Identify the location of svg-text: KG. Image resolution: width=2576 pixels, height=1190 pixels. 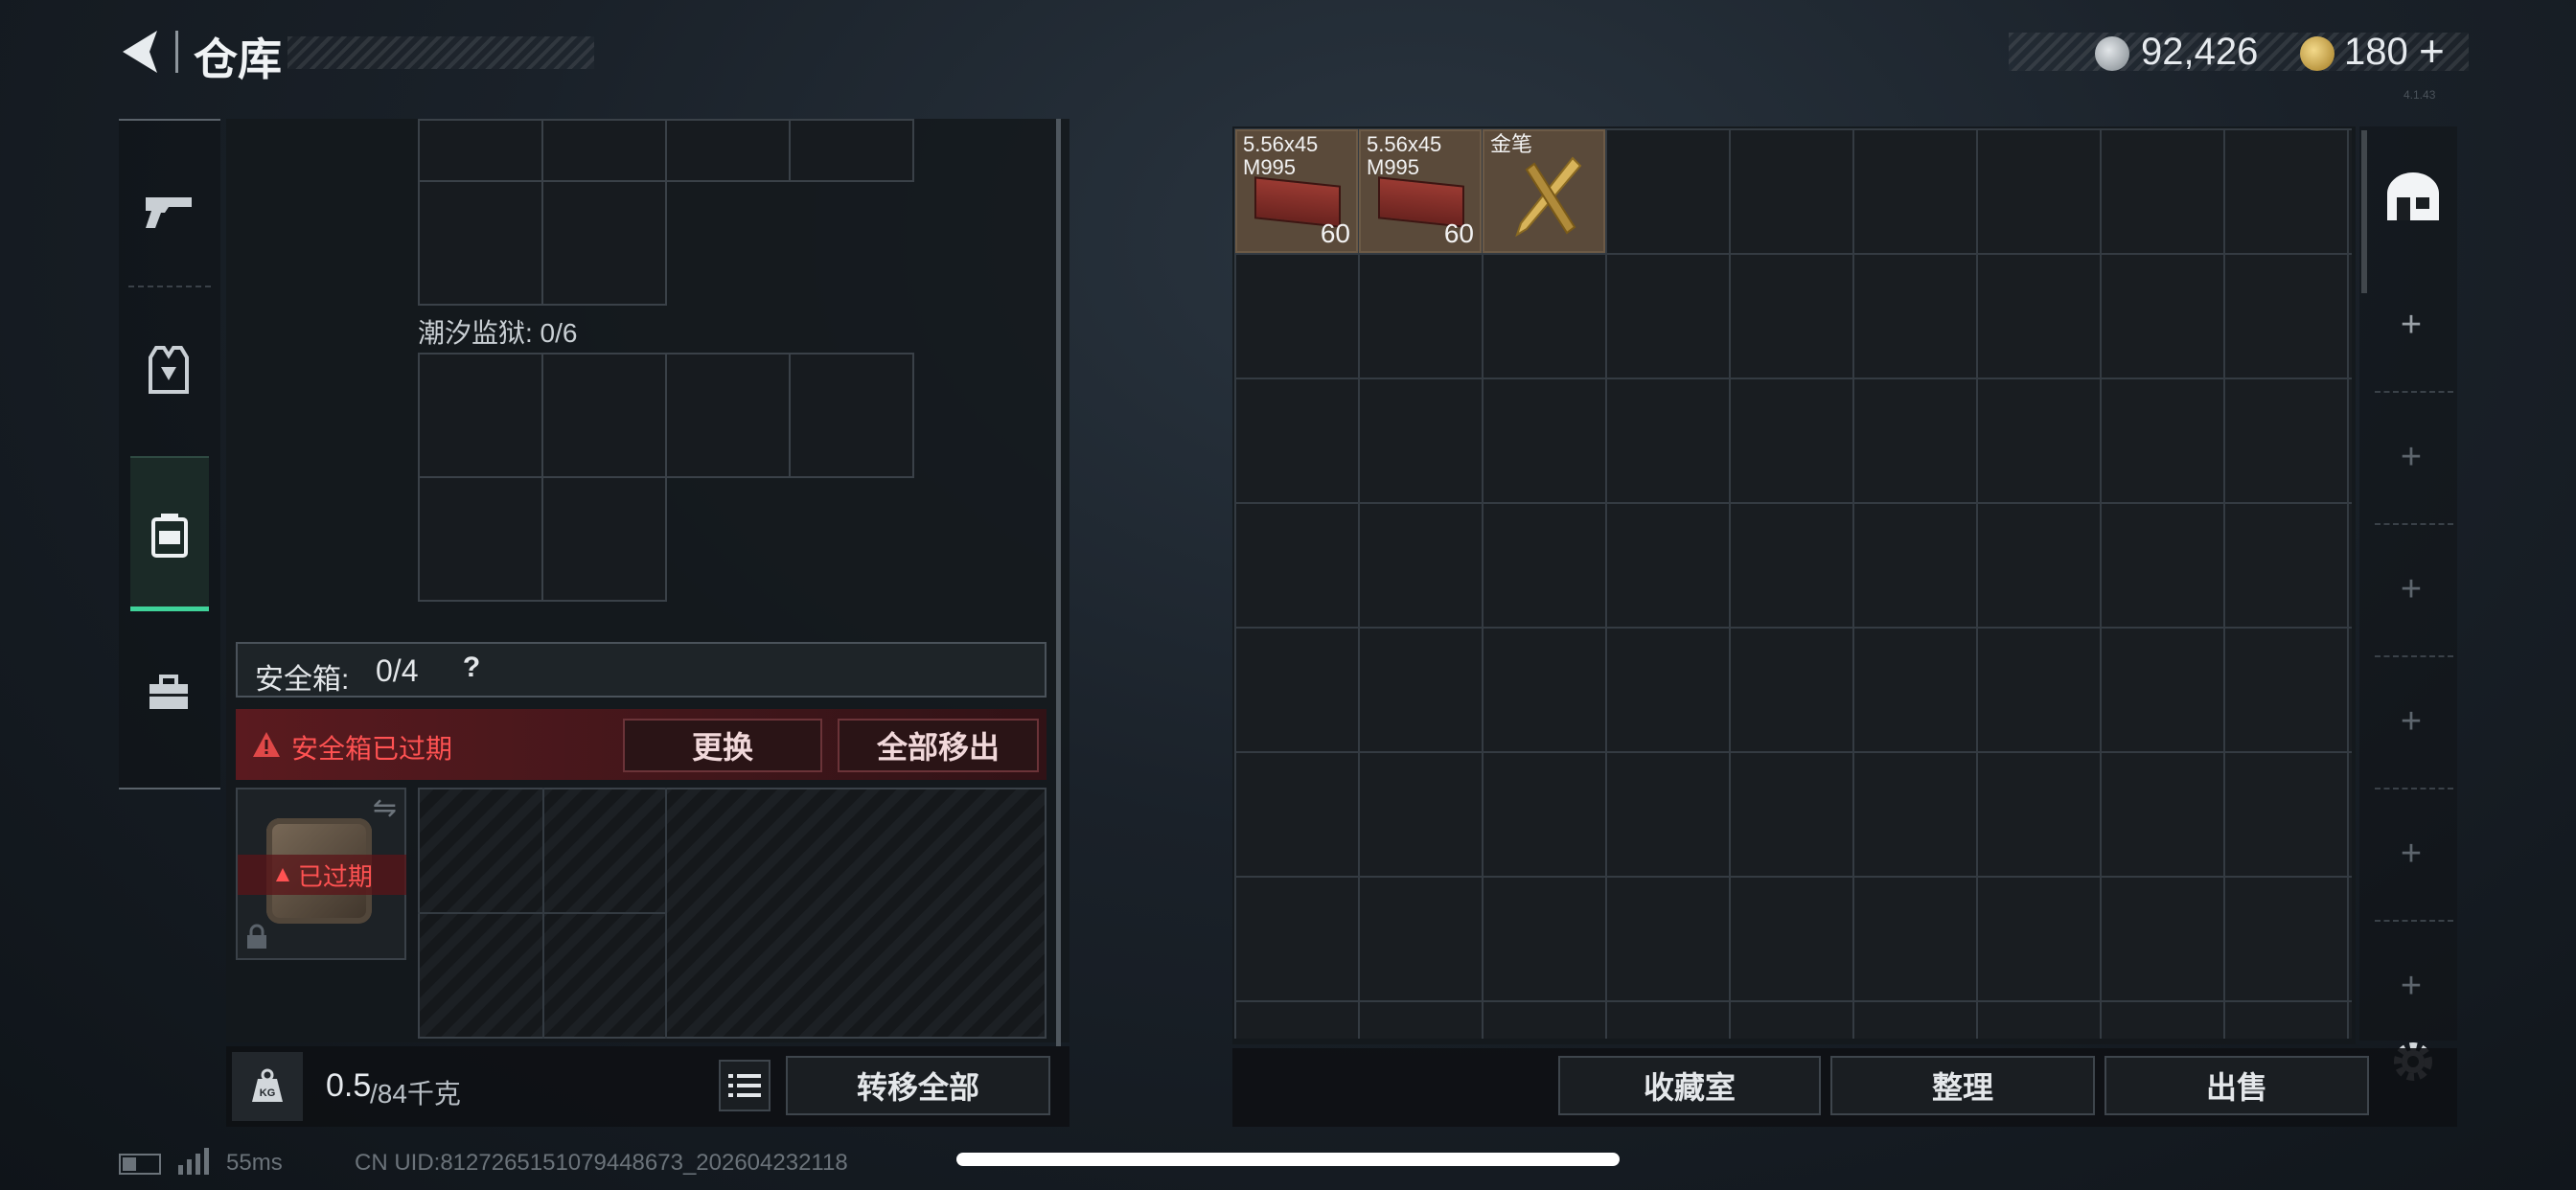
(268, 1093).